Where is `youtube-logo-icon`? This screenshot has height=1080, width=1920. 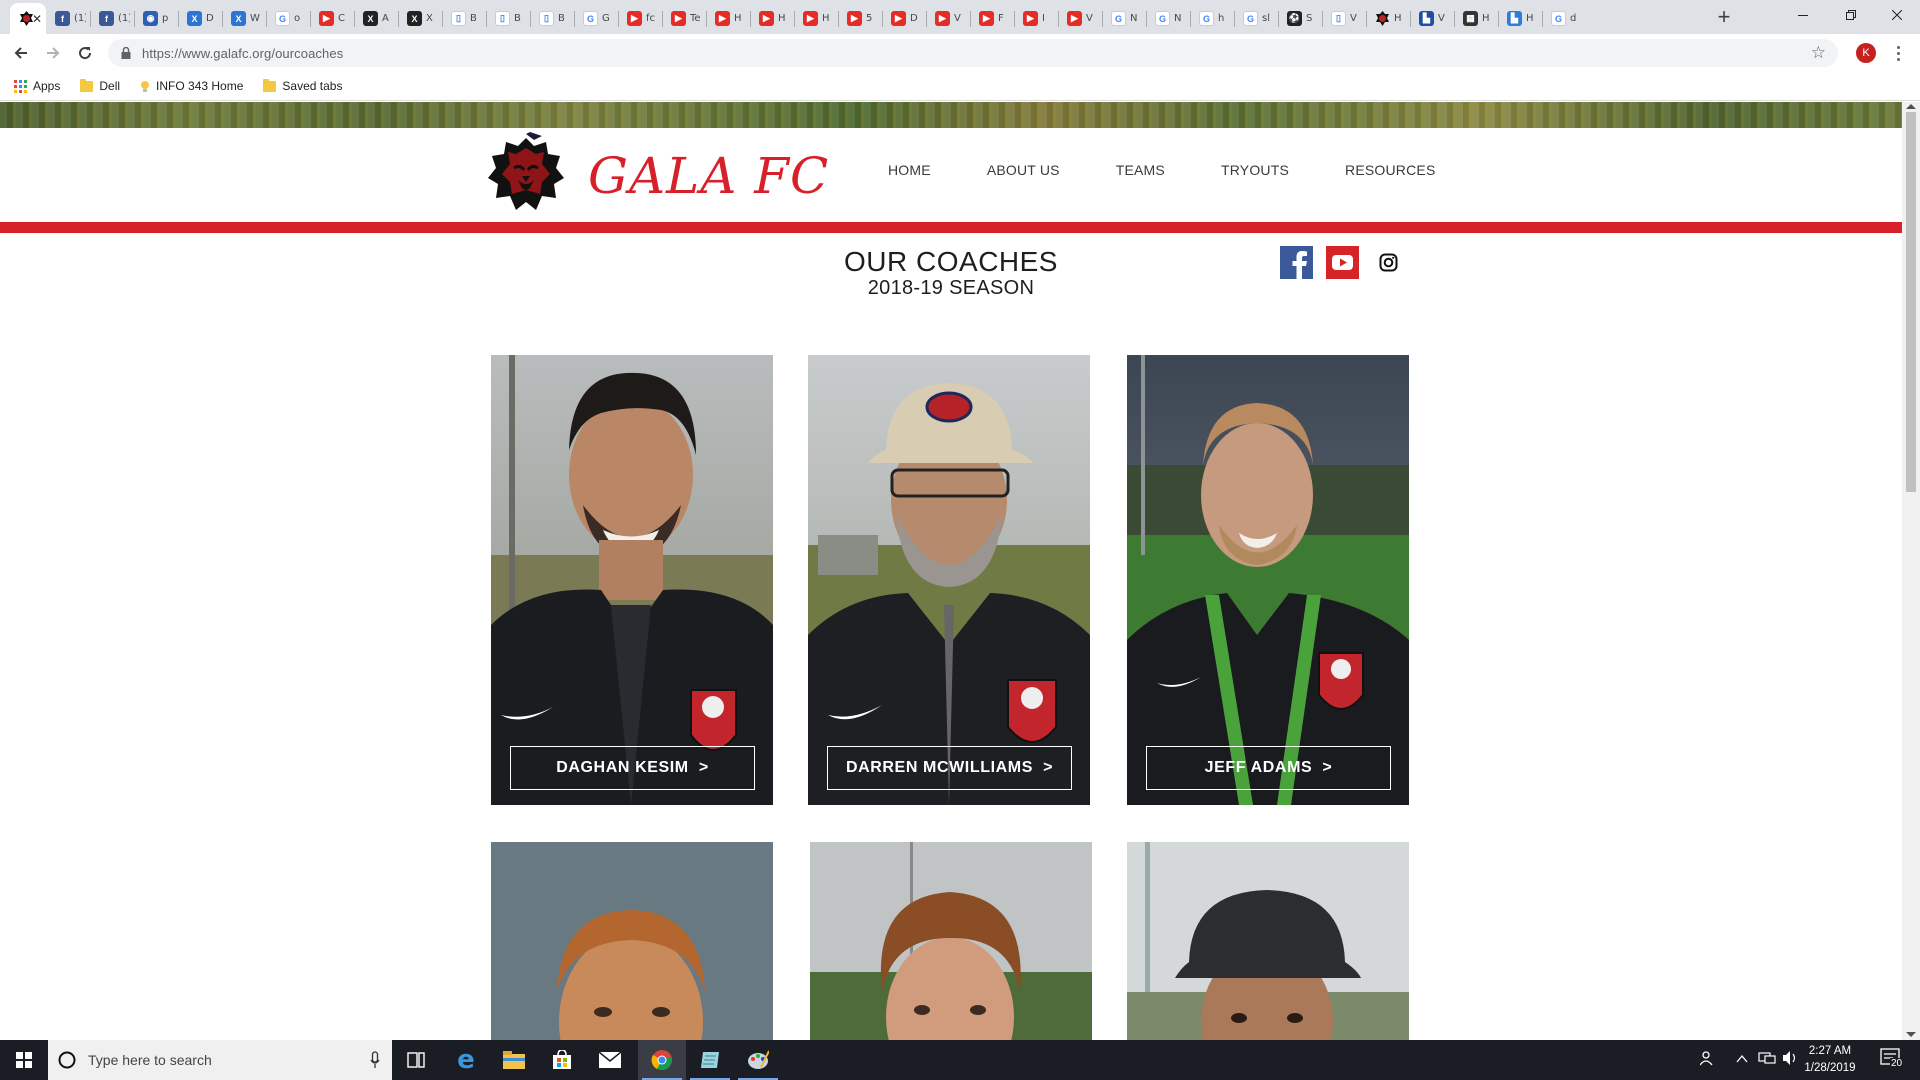
youtube-logo-icon is located at coordinates (1342, 262).